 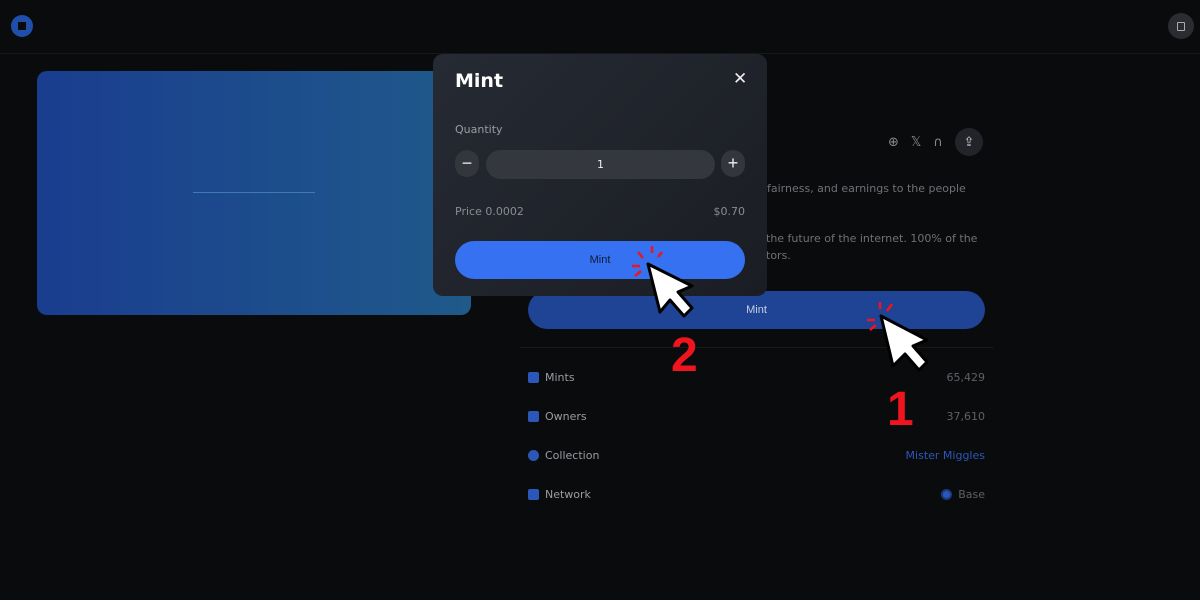 I want to click on globe-icon: ⊕, so click(x=893, y=142).